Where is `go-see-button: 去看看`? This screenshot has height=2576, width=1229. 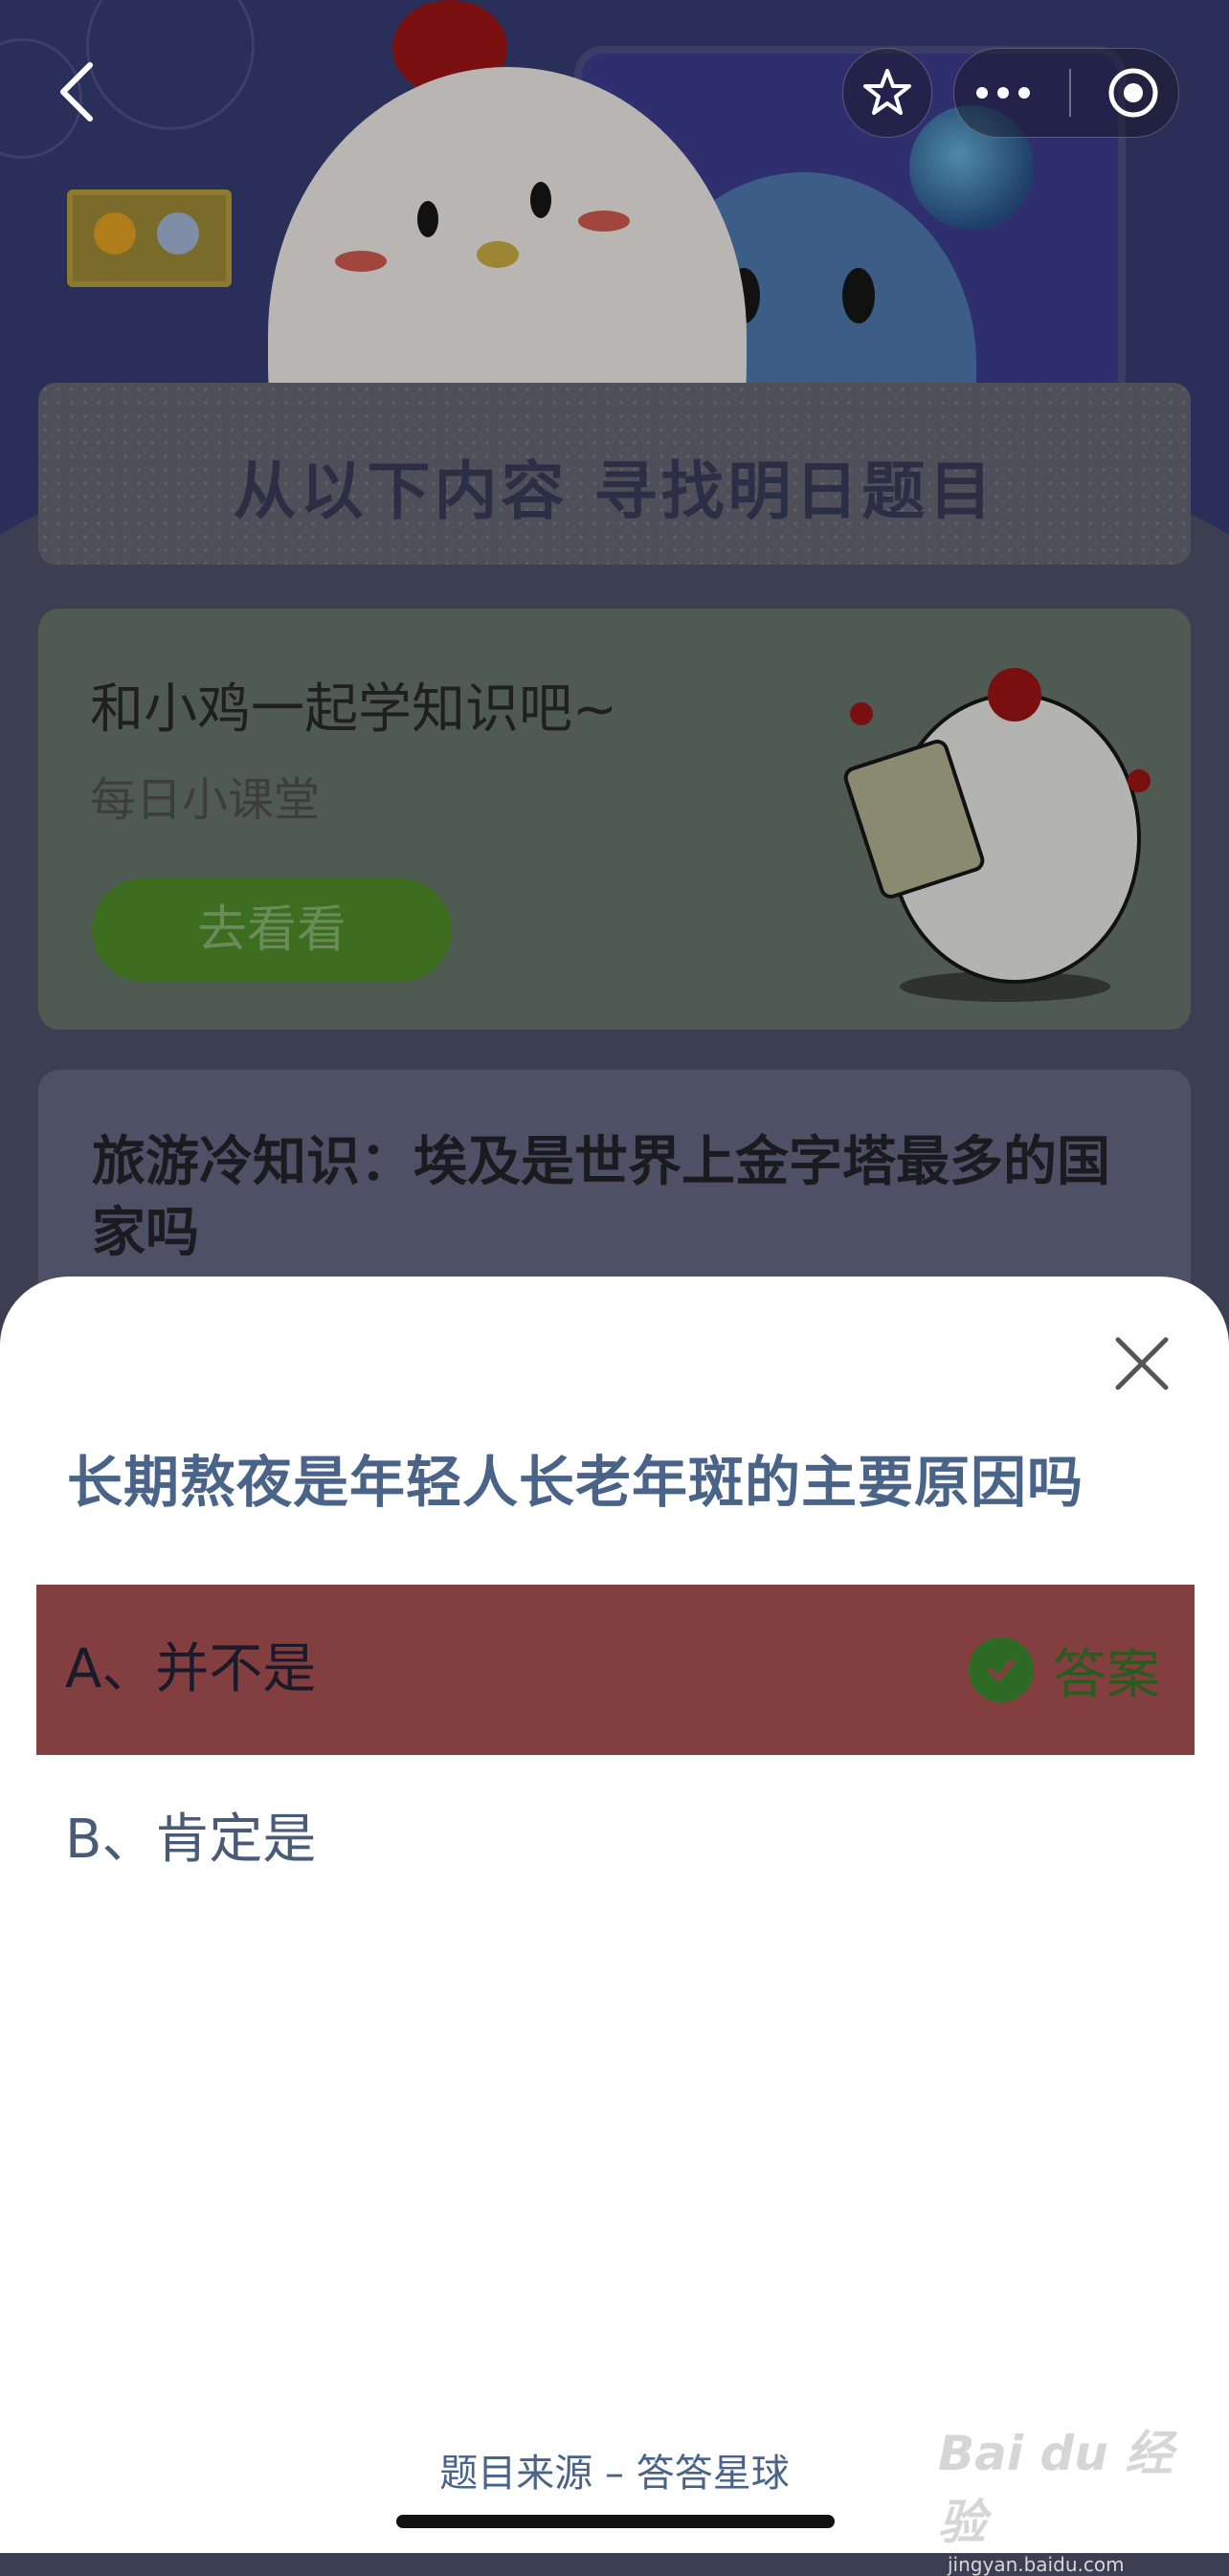 go-see-button: 去看看 is located at coordinates (272, 930).